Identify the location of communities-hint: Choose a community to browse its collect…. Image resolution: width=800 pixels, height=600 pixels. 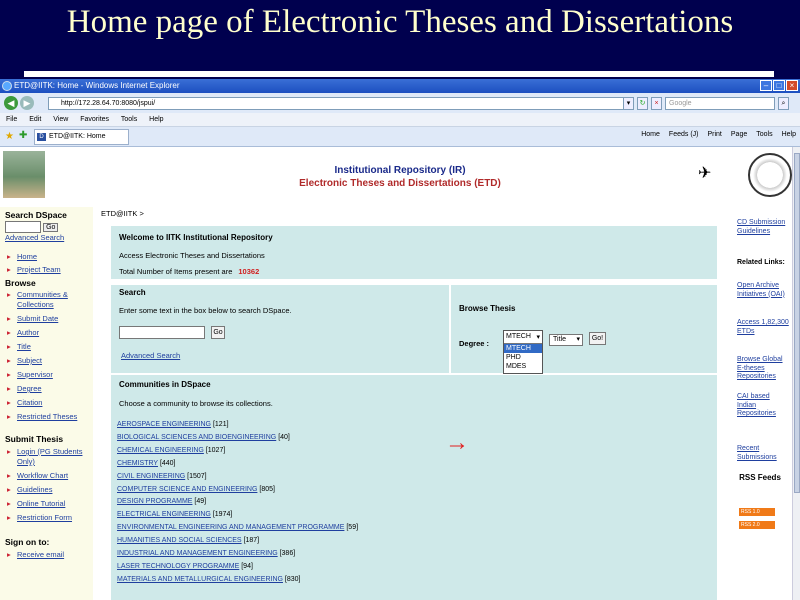
(196, 403).